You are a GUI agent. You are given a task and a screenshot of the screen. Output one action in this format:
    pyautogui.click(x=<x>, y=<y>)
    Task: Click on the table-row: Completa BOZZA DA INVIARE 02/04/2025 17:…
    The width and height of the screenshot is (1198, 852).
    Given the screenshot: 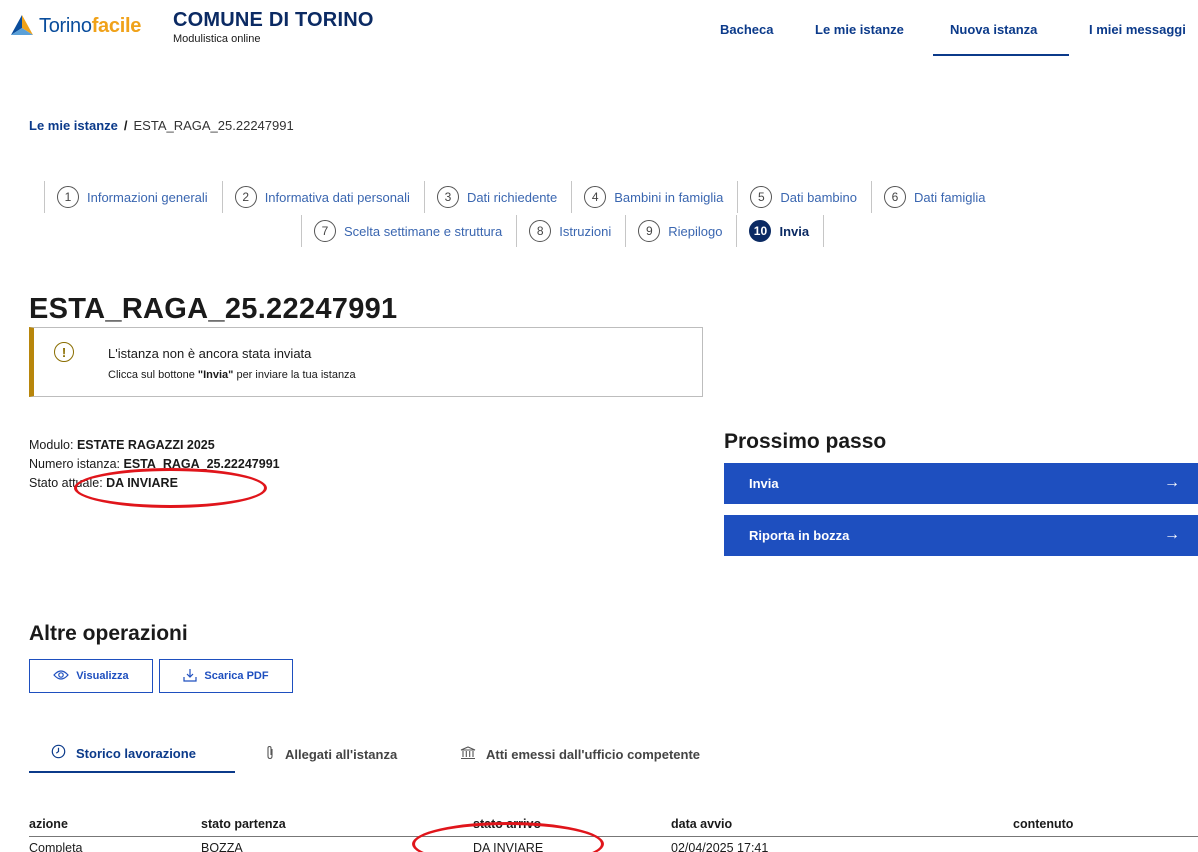 What is the action you would take?
    pyautogui.click(x=613, y=844)
    